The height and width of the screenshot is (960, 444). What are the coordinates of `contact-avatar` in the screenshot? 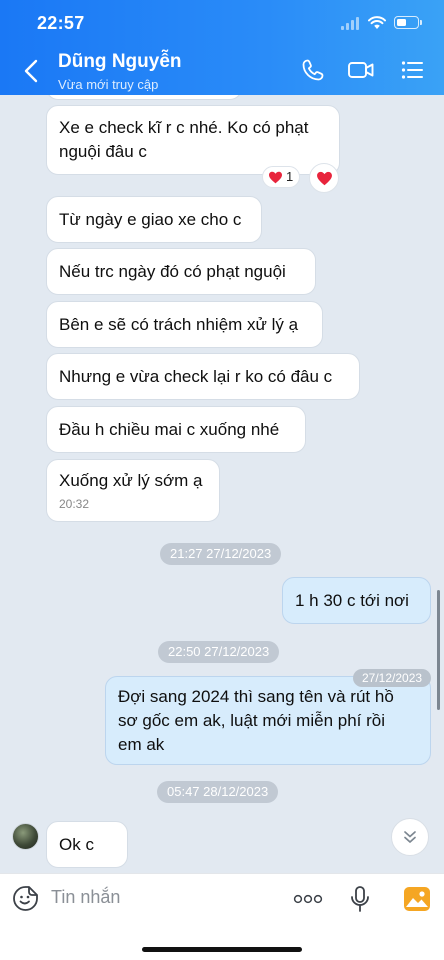 It's located at (25, 836).